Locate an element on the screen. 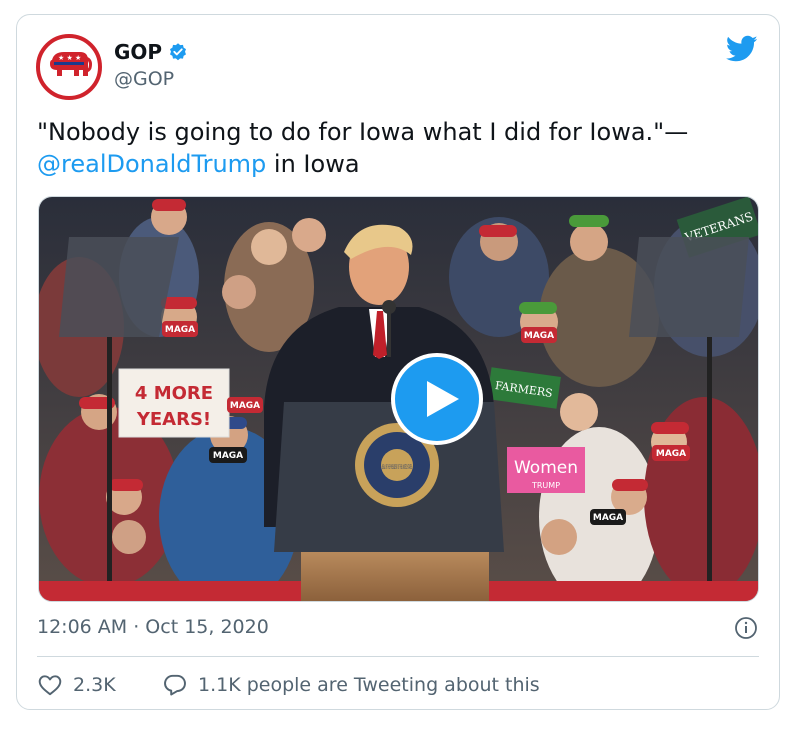  sign-women-for-trump: Women TRUMP is located at coordinates (546, 470).